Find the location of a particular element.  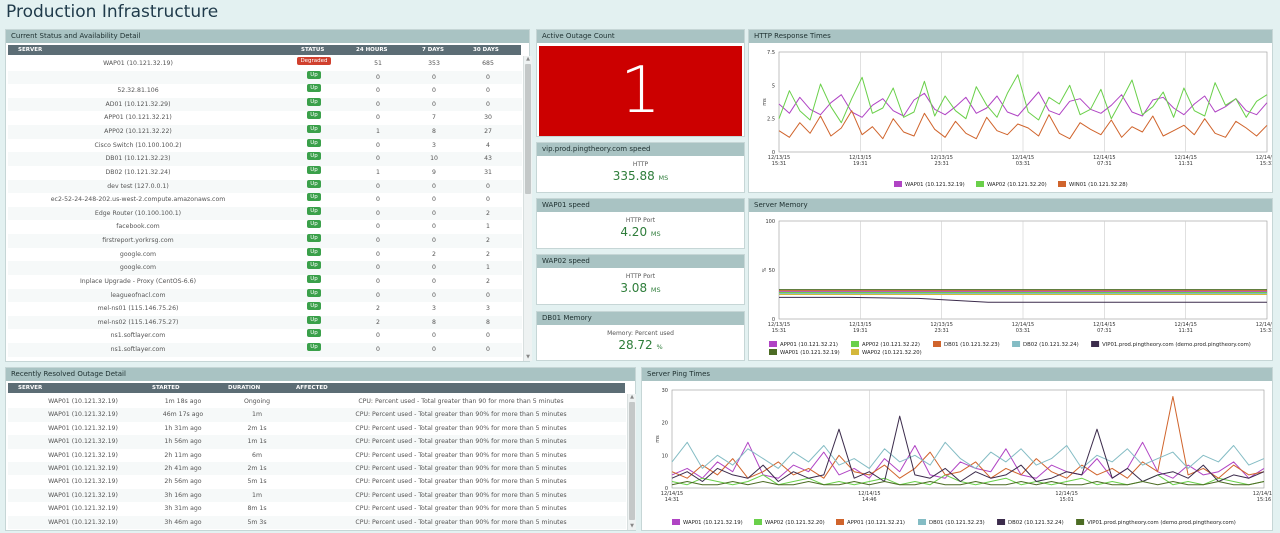

server-name: DB01 (10.121.32.23) is located at coordinates (138, 159).